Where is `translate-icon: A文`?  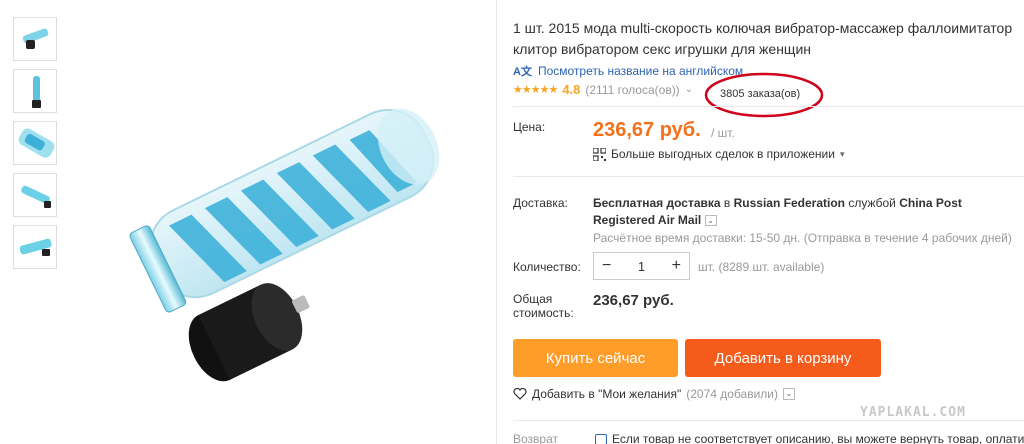
translate-icon: A文 is located at coordinates (522, 72).